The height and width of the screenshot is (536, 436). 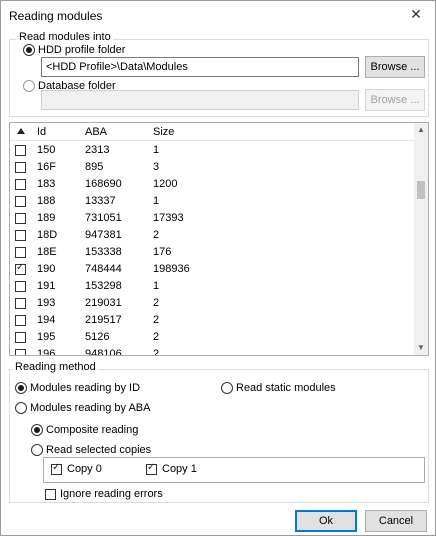 I want to click on module-id-cell: 150, so click(x=46, y=150).